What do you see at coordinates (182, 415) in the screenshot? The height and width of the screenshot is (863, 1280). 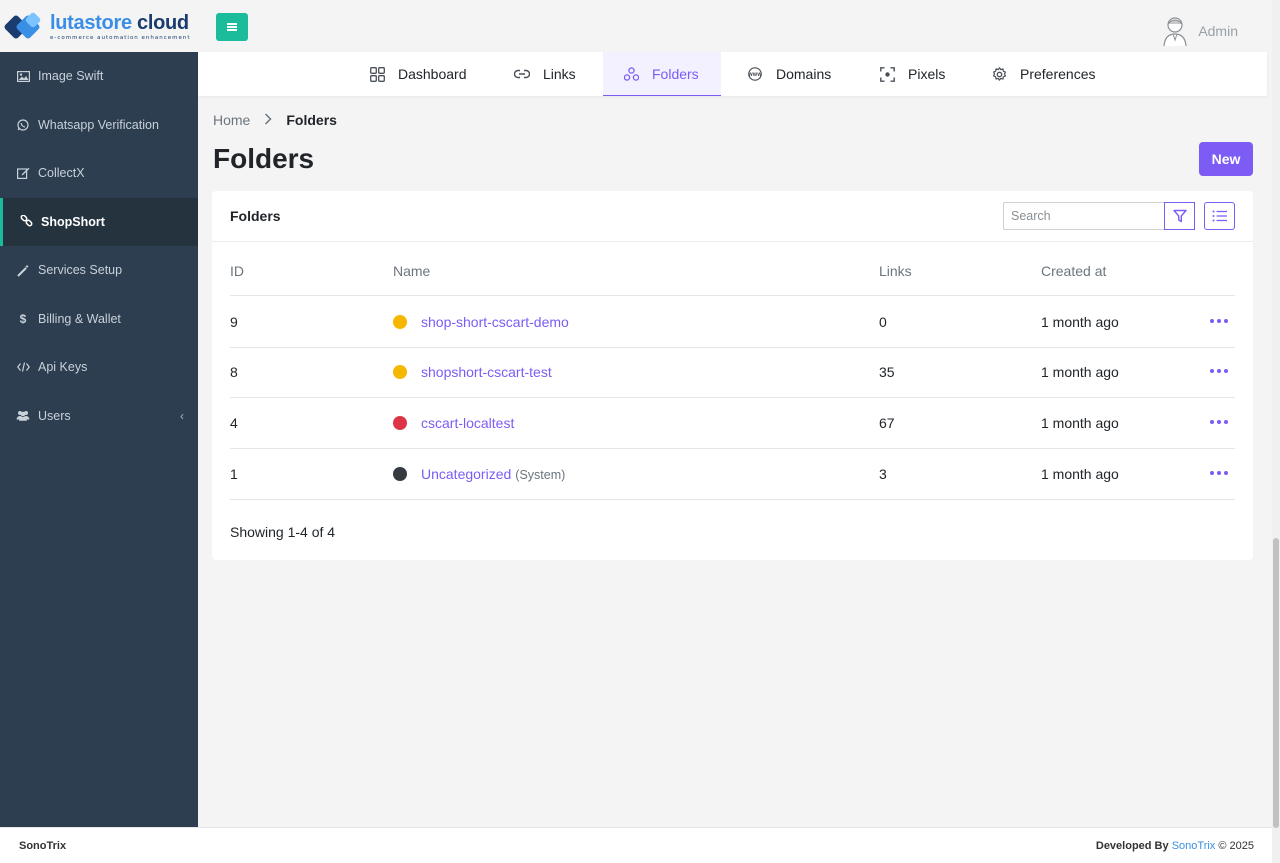 I see `chevron-left-icon: ‹` at bounding box center [182, 415].